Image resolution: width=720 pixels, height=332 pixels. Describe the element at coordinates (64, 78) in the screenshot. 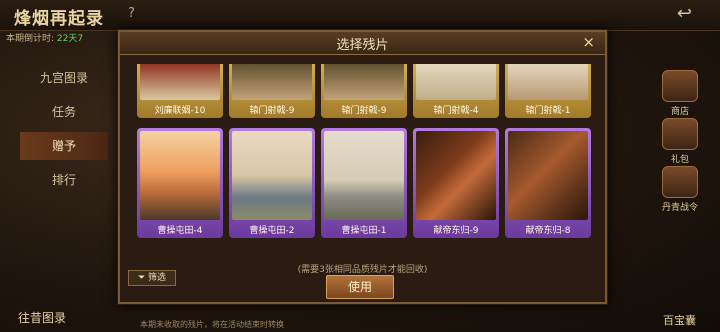

I see `sidebar-item-atlas: 九宫图录` at that location.